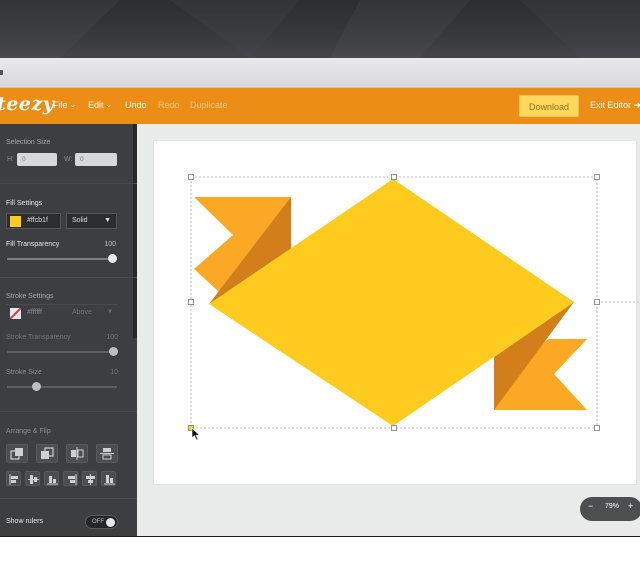  I want to click on stroke-underline, so click(62, 304).